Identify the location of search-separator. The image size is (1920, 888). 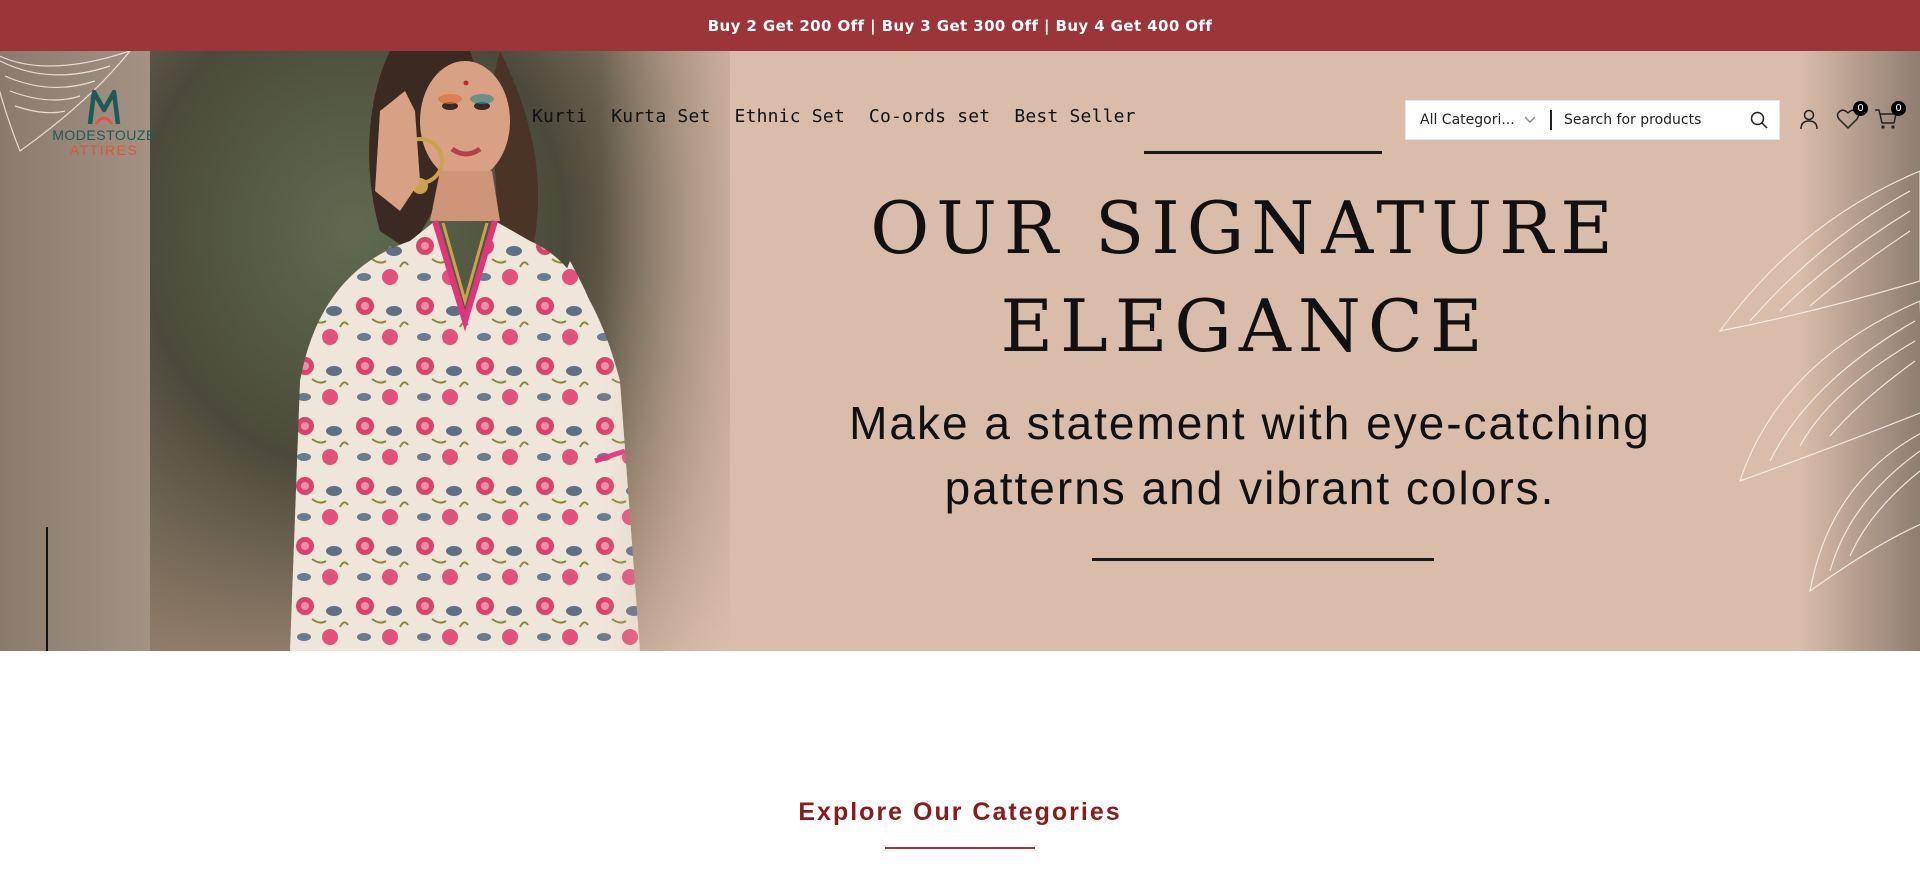
(1551, 120).